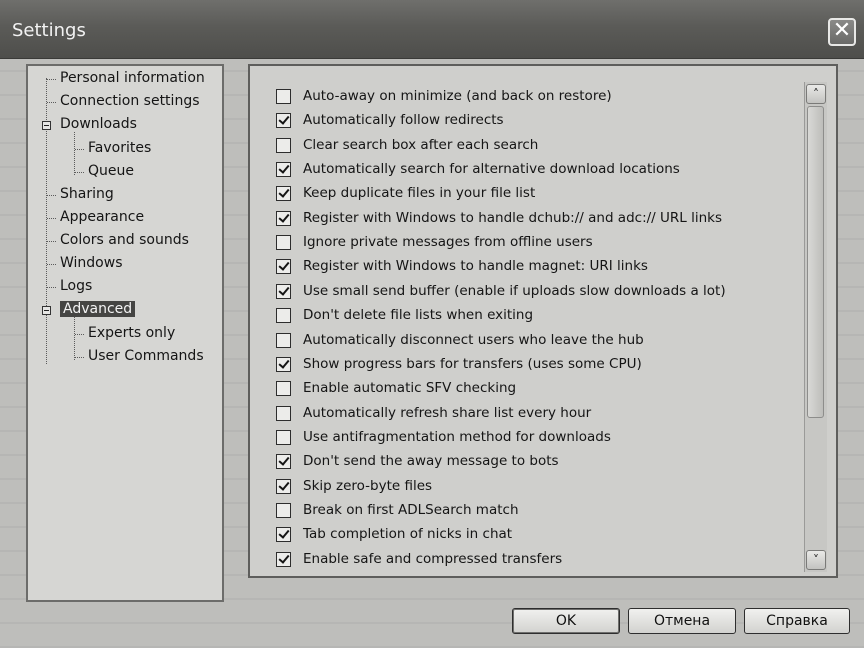  Describe the element at coordinates (815, 262) in the screenshot. I see `scroll-thumb` at that location.